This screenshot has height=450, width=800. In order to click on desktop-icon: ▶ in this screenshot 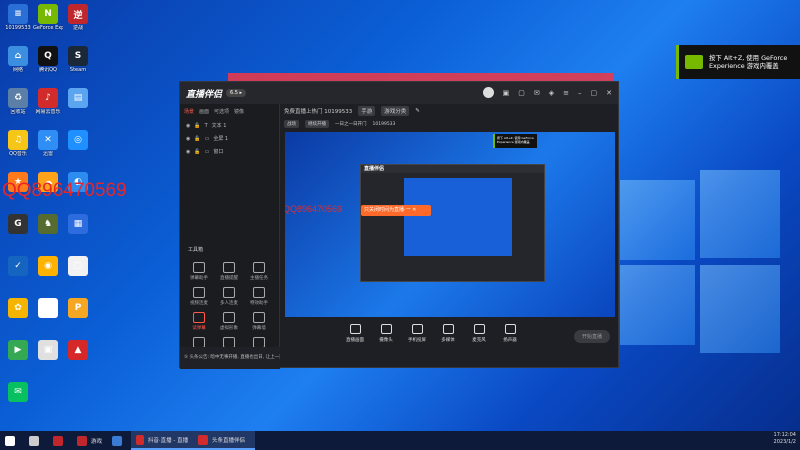, I will do `click(18, 350)`.